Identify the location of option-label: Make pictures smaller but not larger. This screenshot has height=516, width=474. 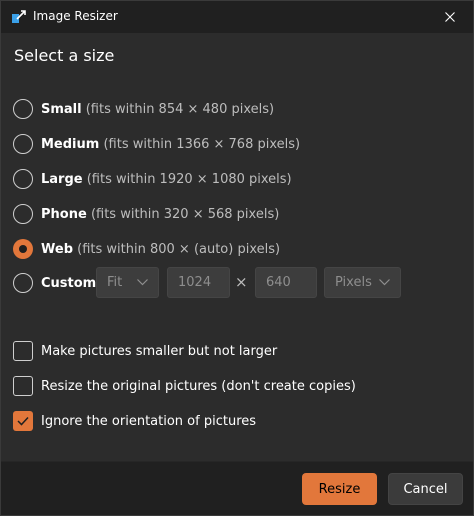
(159, 351).